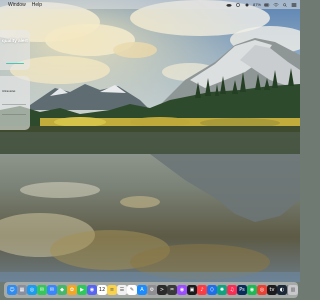 The image size is (320, 300). Describe the element at coordinates (15, 40) in the screenshot. I see `widget-title: quality alert` at that location.